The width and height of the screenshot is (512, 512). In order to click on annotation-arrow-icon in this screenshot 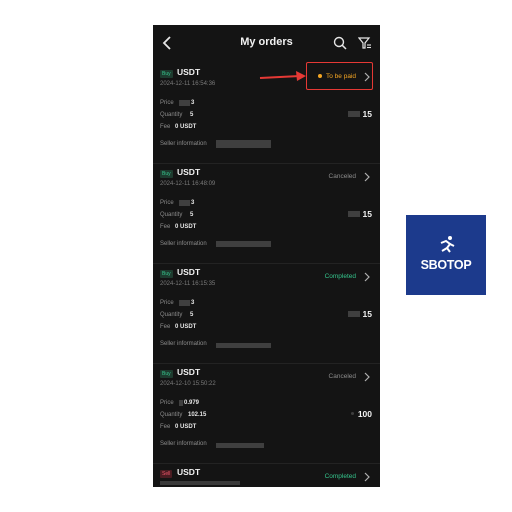, I will do `click(282, 76)`.